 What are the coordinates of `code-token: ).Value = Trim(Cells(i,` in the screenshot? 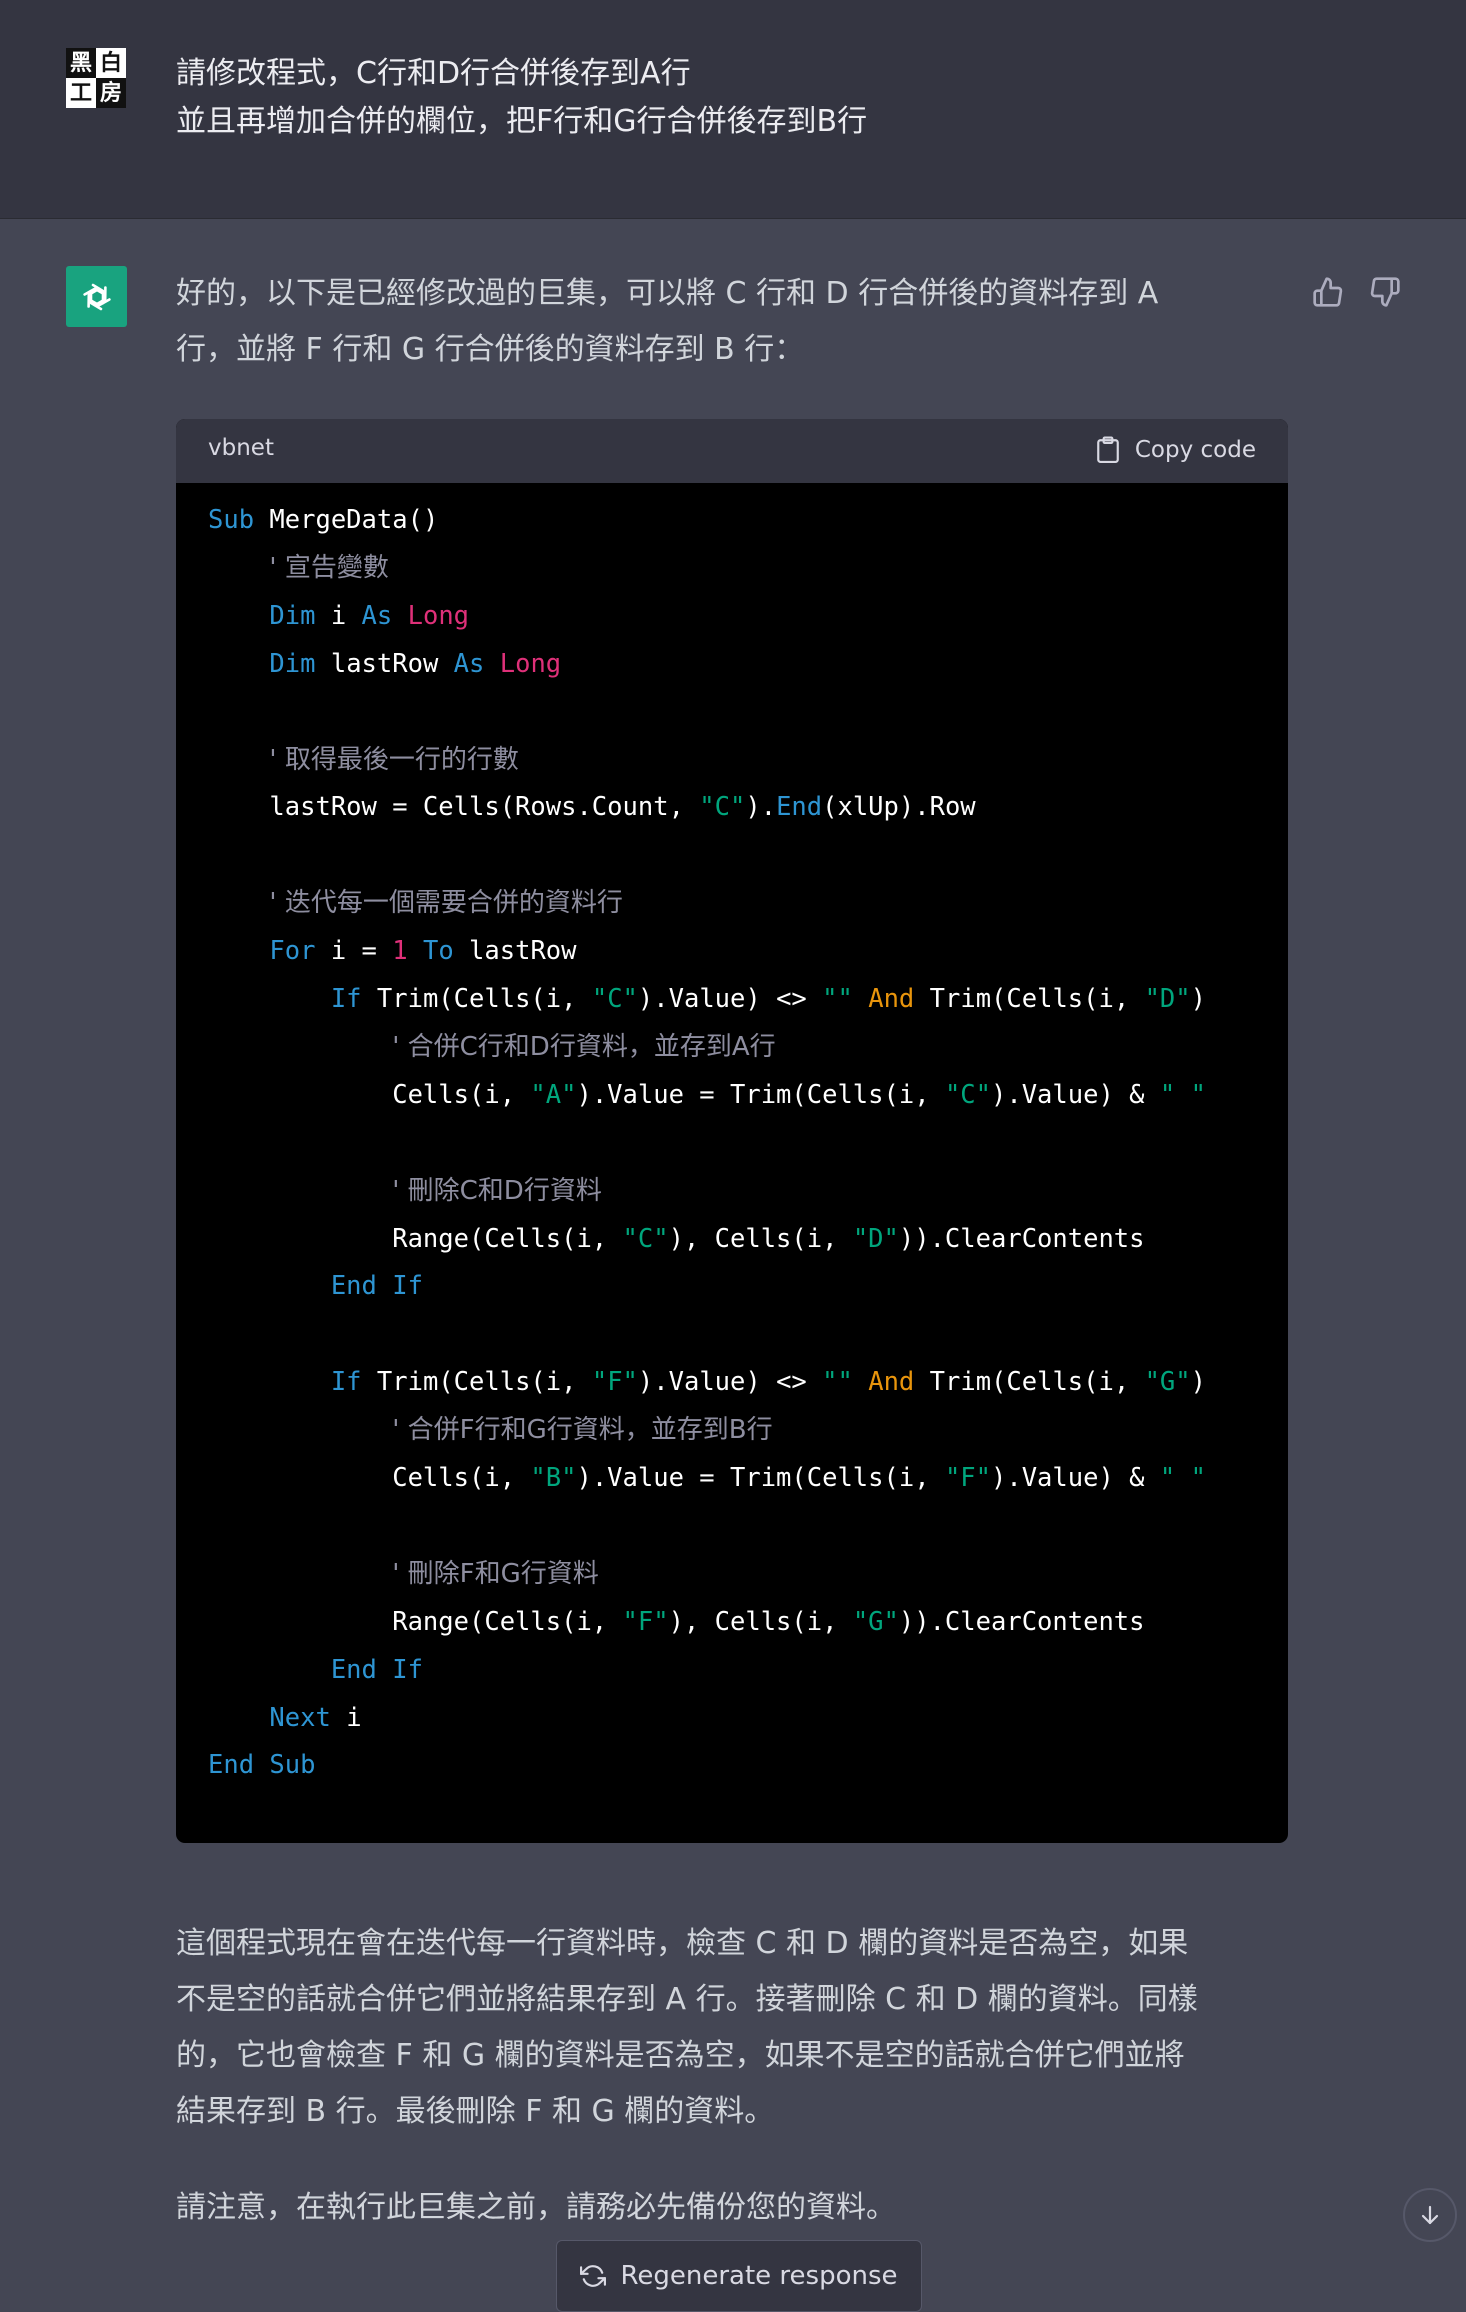 It's located at (760, 1094).